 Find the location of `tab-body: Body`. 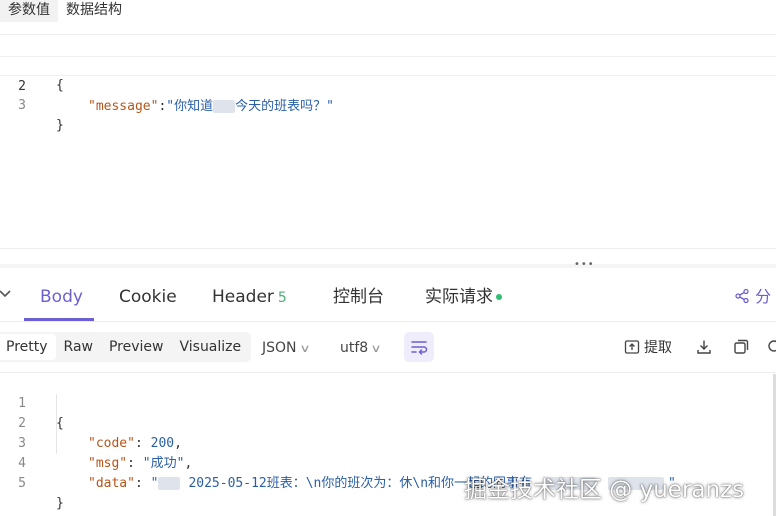

tab-body: Body is located at coordinates (61, 297).